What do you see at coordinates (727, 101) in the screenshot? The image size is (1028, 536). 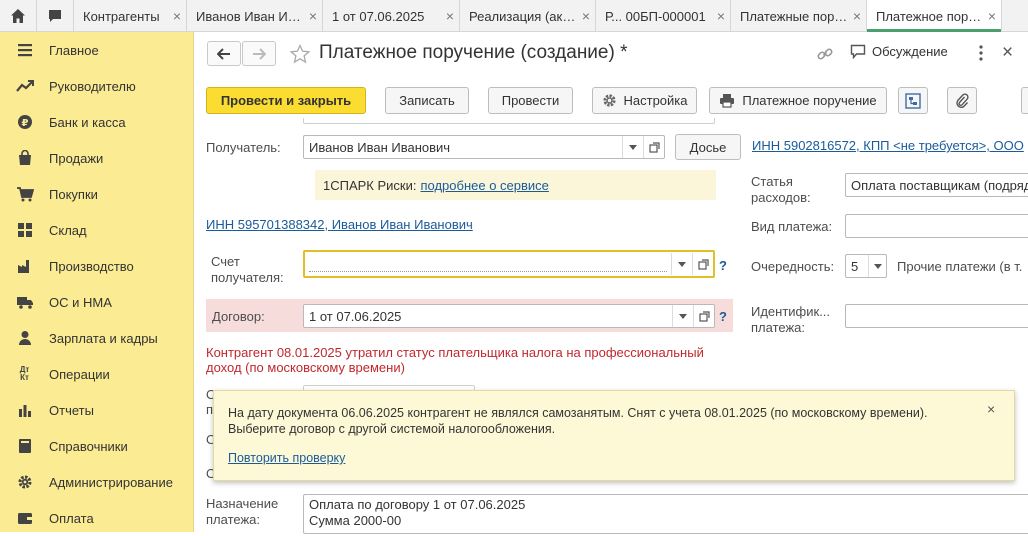 I see `printer-icon` at bounding box center [727, 101].